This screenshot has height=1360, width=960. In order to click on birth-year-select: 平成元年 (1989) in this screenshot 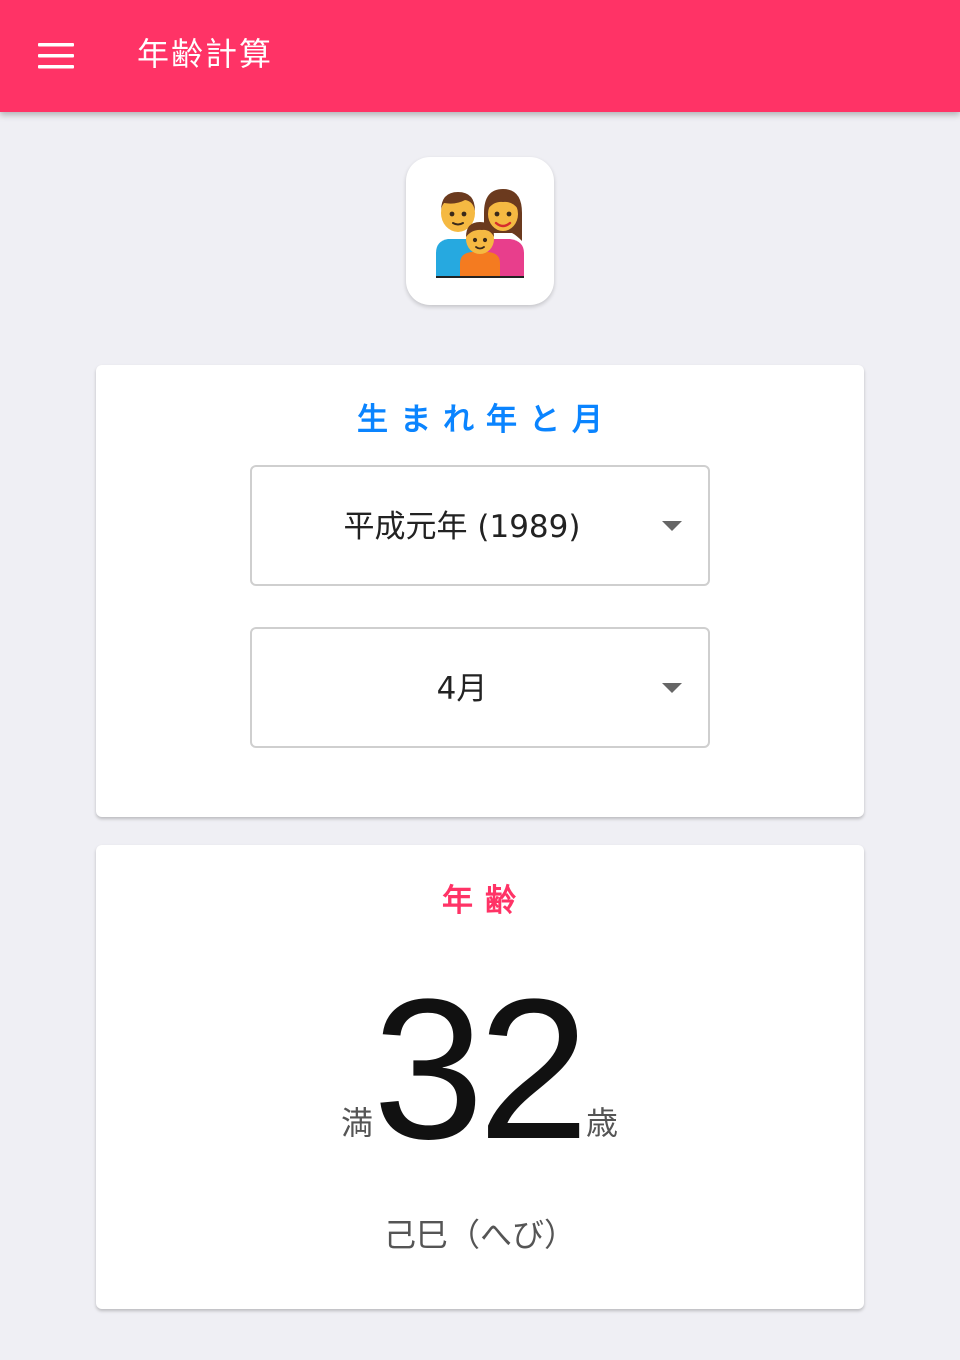, I will do `click(480, 525)`.